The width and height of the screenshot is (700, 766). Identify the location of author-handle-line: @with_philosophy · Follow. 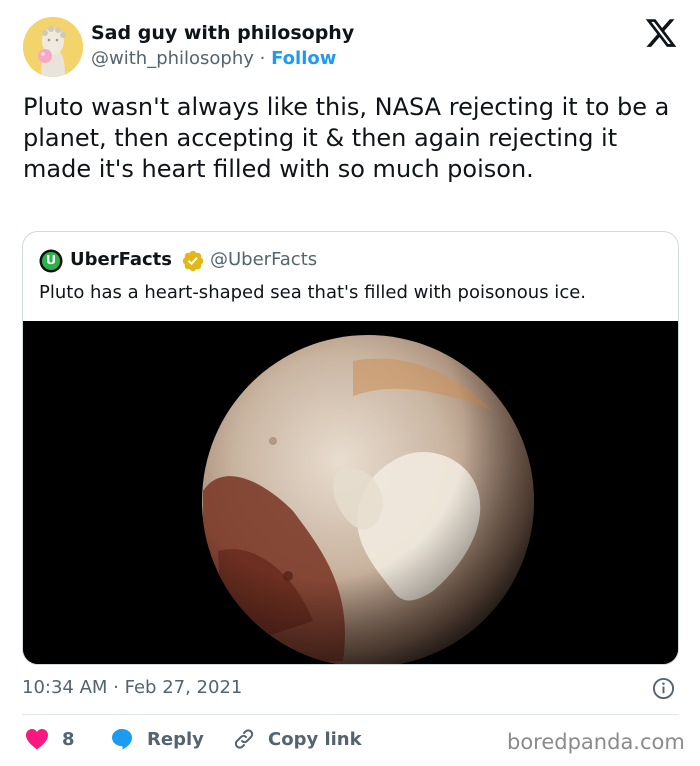
(213, 58).